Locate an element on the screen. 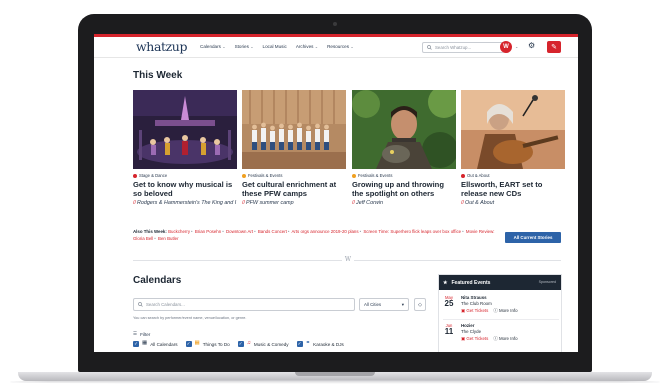 The image size is (670, 386). info-icon: ⓘ is located at coordinates (495, 338).